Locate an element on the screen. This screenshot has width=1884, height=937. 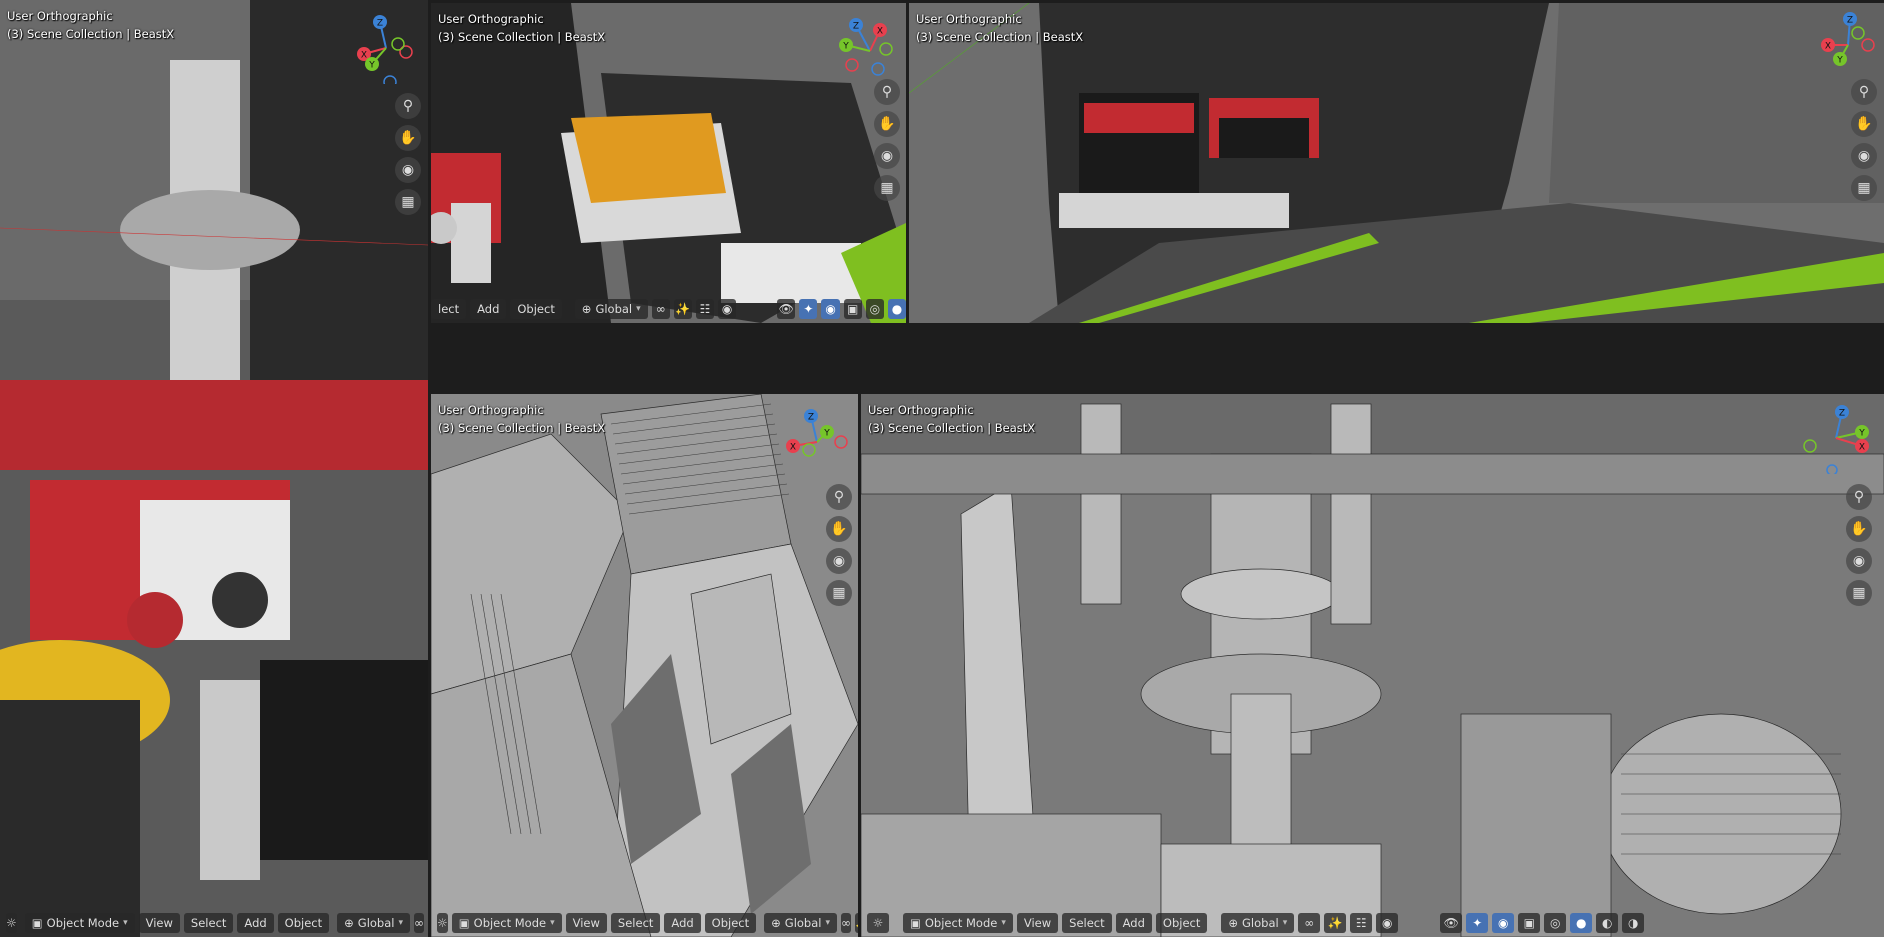
viewport-top-middle-nav: ⚲ ✋ ◉ ▦ is located at coordinates (887, 140).